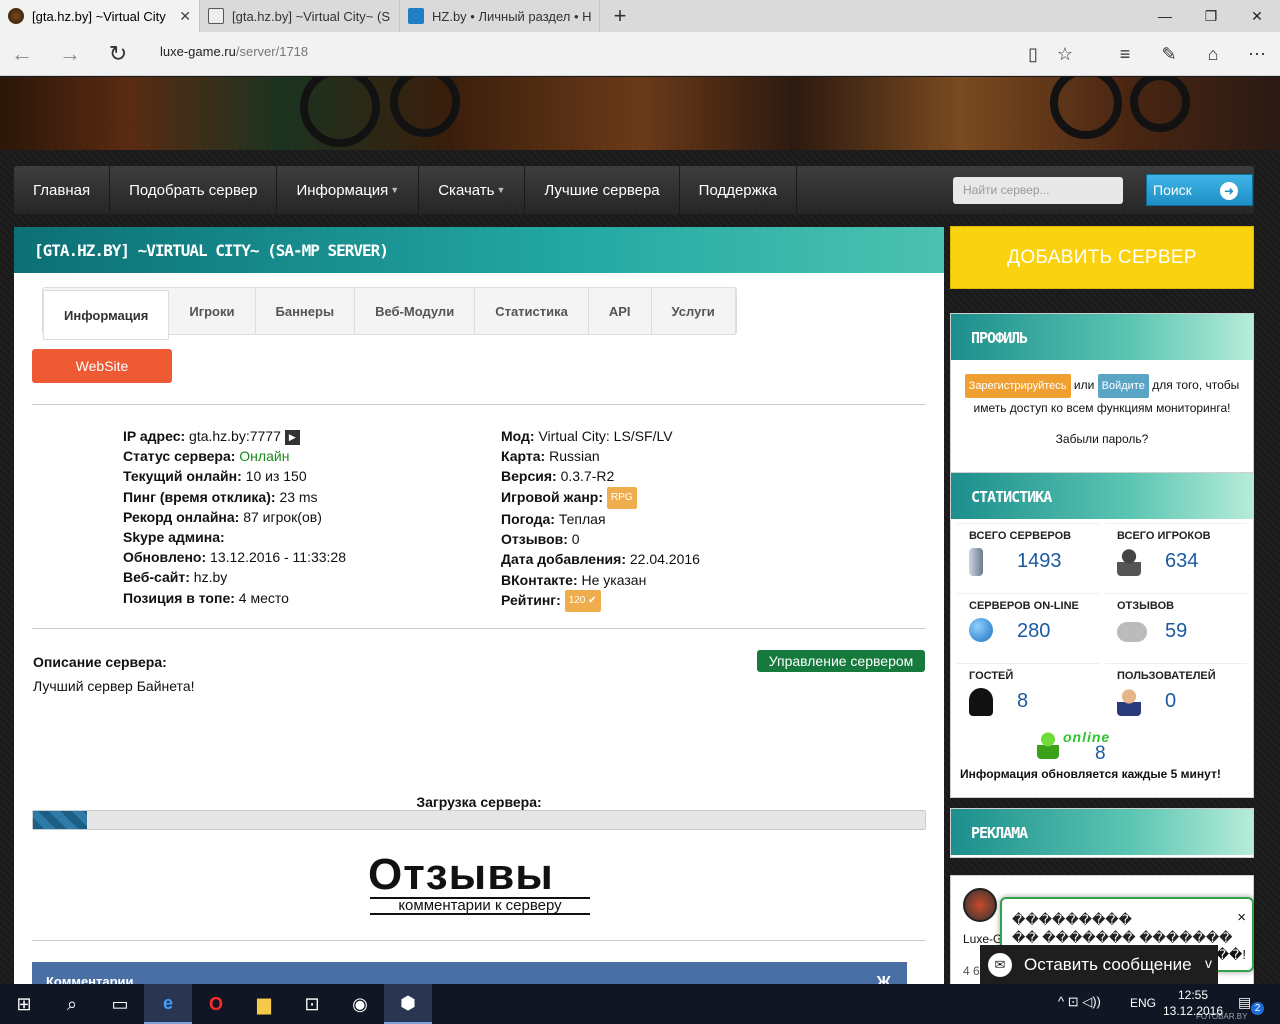  Describe the element at coordinates (1102, 496) in the screenshot. I see `stats-title: СТАТИСТИКА` at that location.